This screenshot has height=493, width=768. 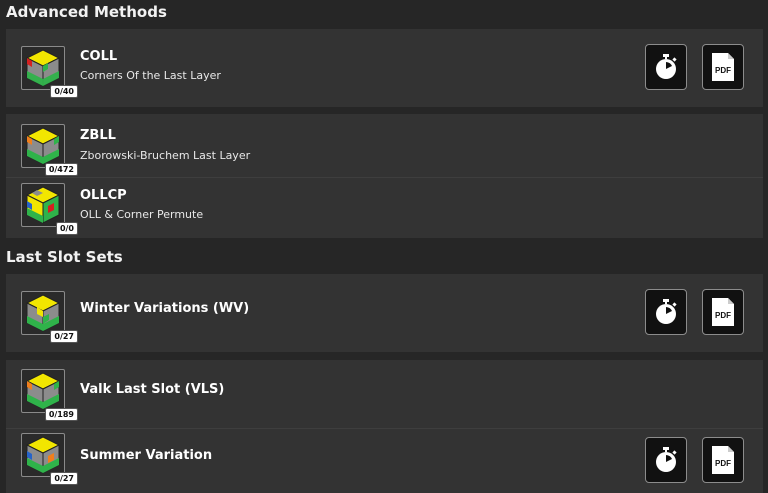 I want to click on item-title: ZBLL, so click(x=98, y=135).